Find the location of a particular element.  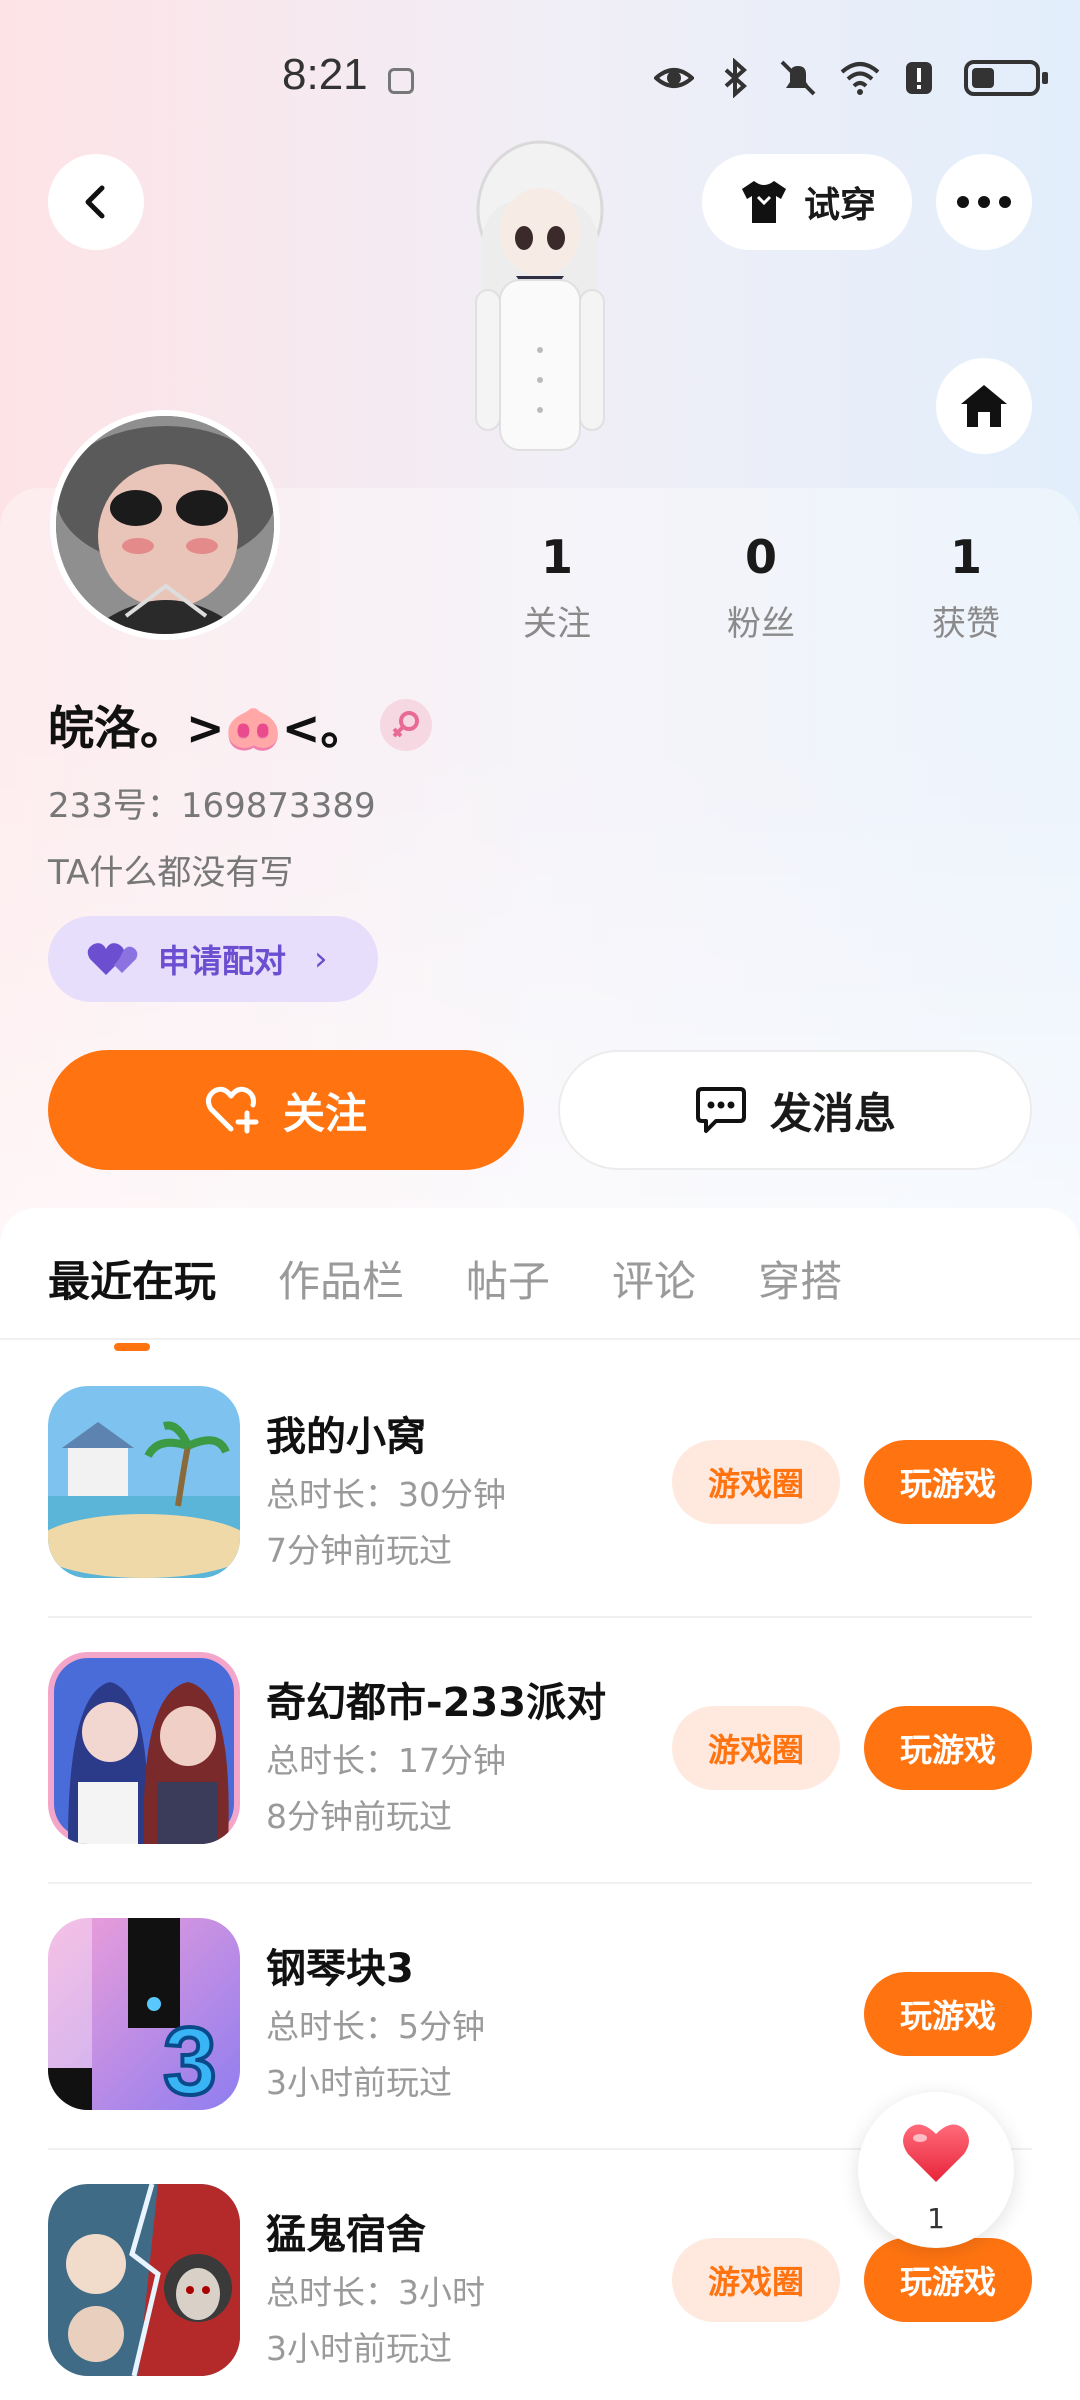

status-icons is located at coordinates (851, 78).